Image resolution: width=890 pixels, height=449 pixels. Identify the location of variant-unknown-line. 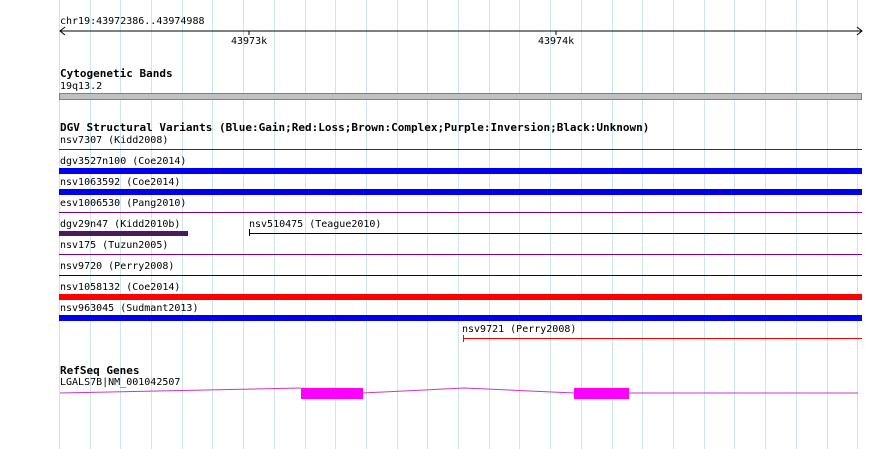
(555, 233).